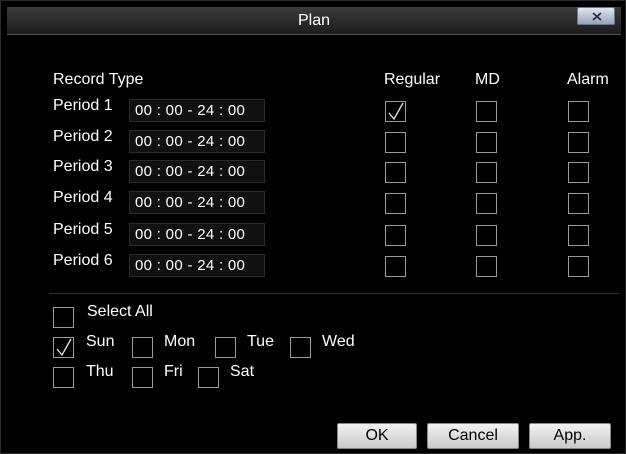 This screenshot has width=626, height=454. I want to click on title-bar: Plan, so click(314, 21).